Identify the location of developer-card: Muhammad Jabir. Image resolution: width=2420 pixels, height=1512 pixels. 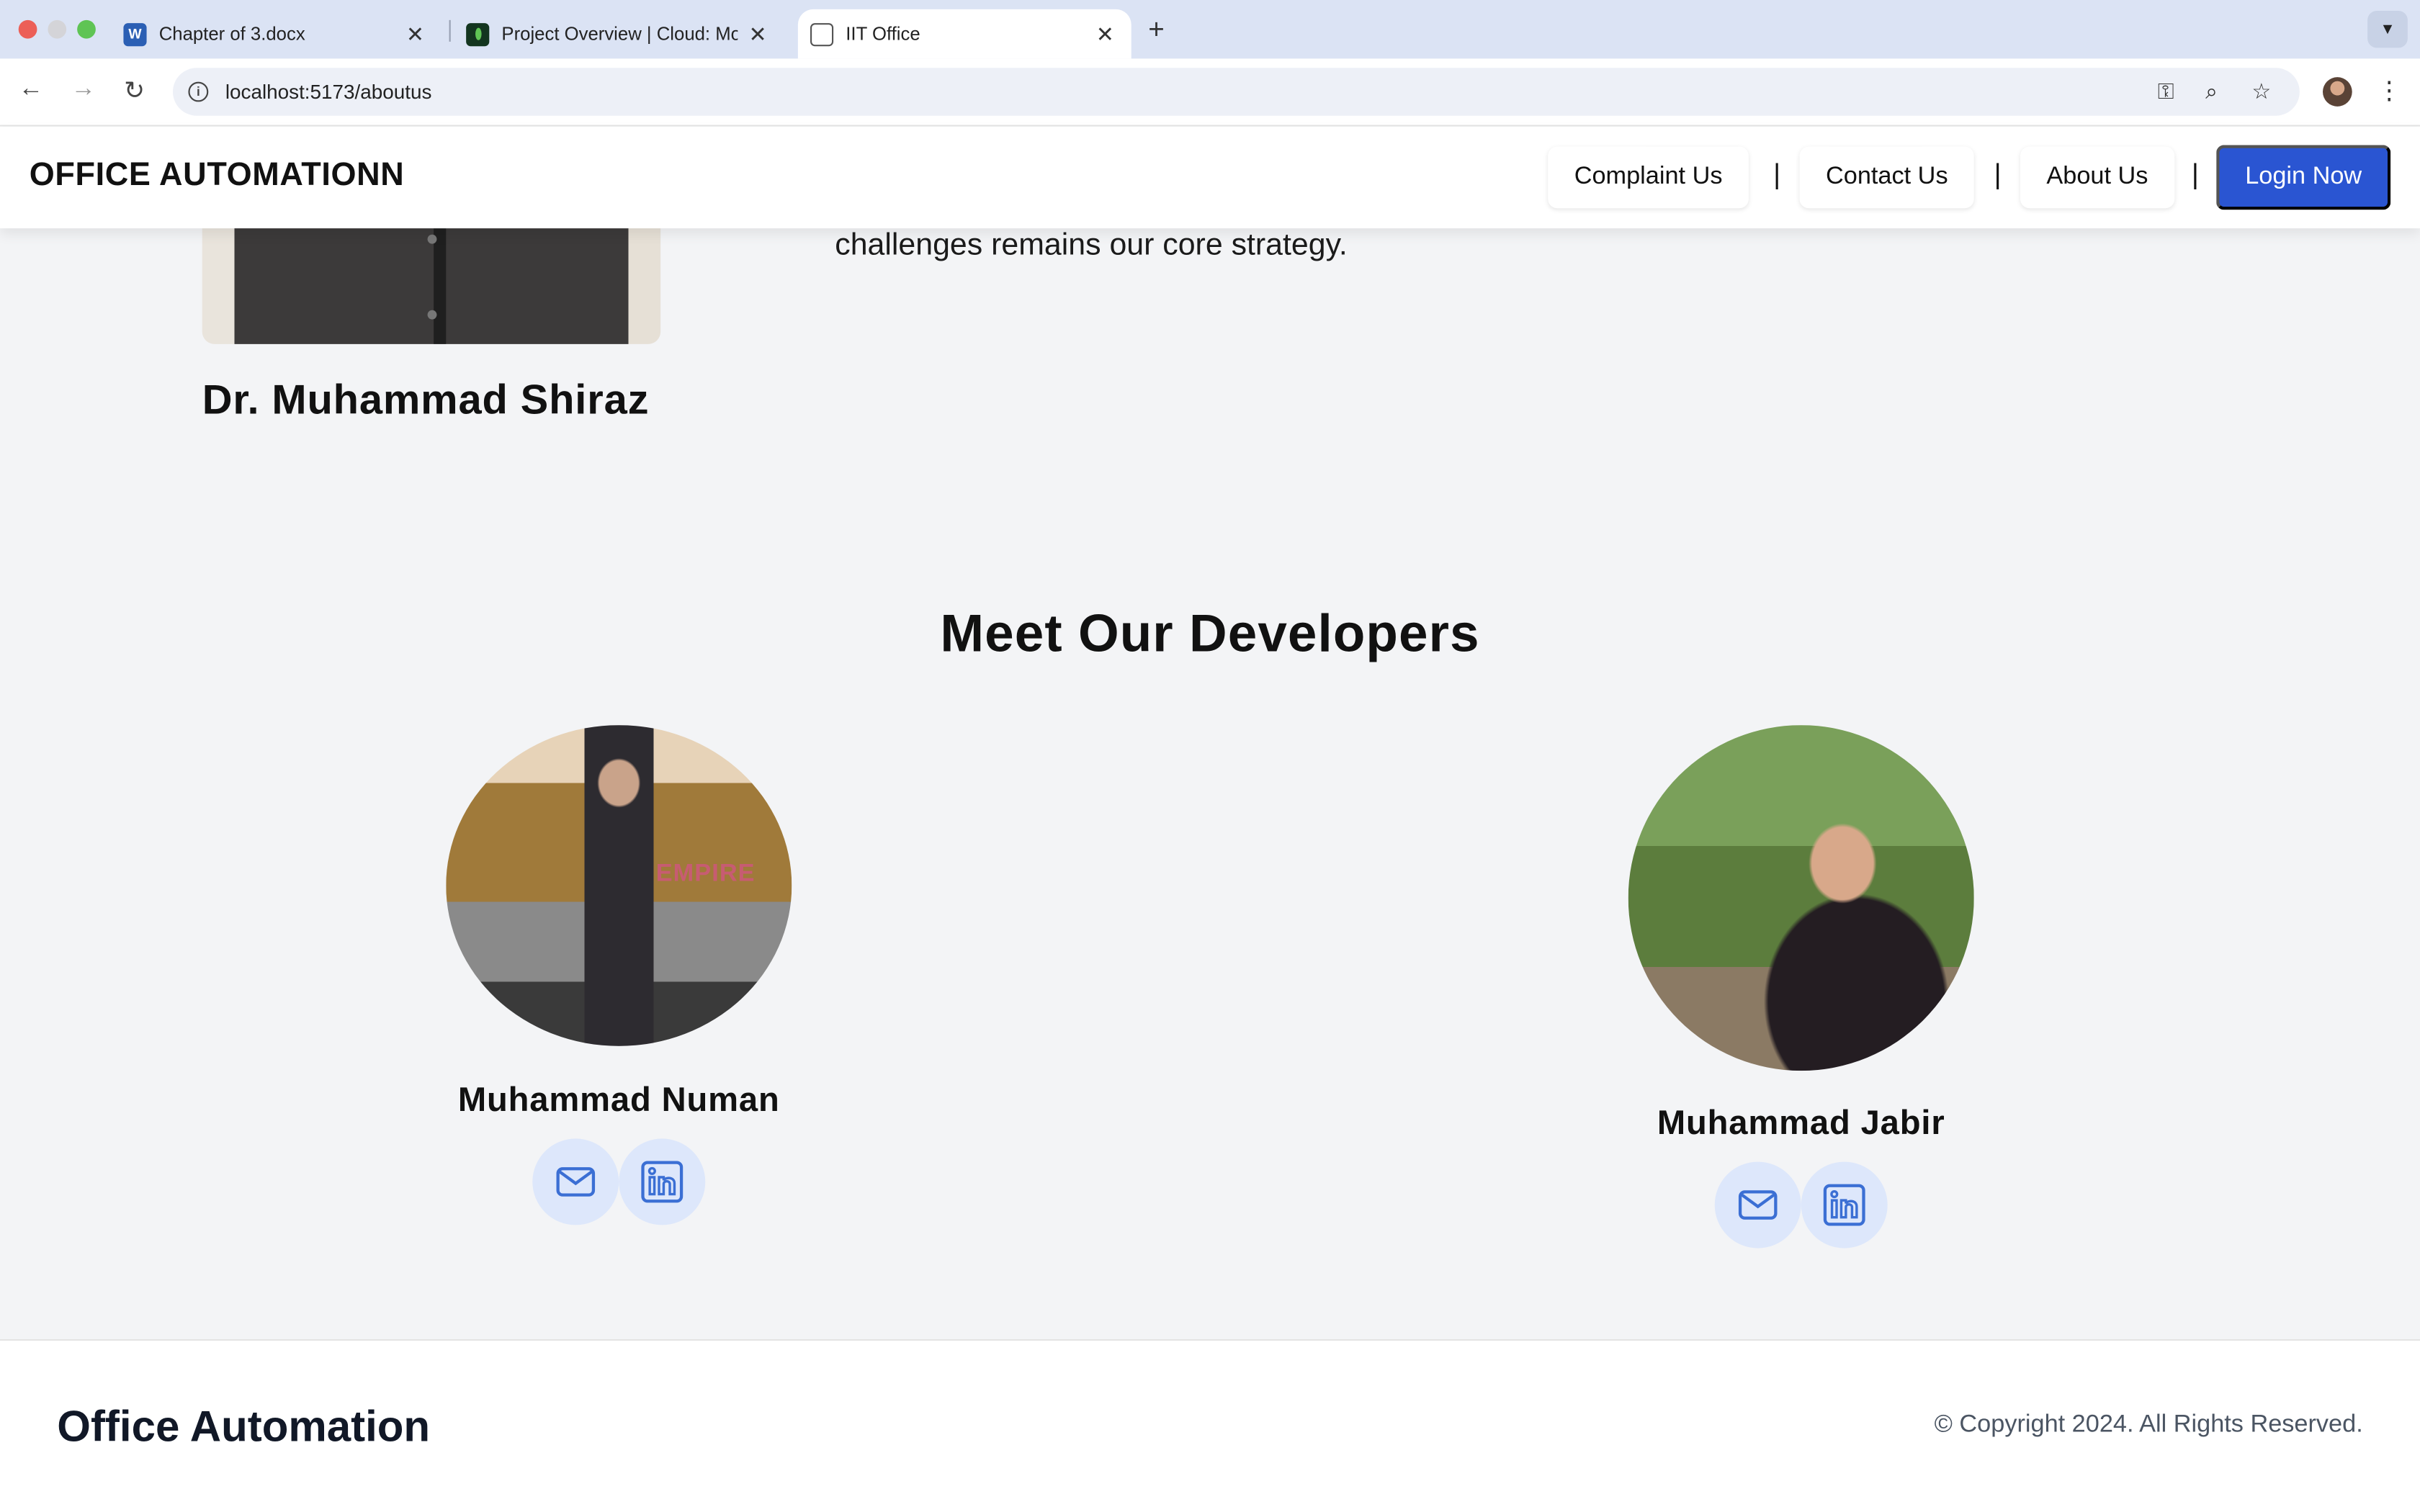
(1801, 986).